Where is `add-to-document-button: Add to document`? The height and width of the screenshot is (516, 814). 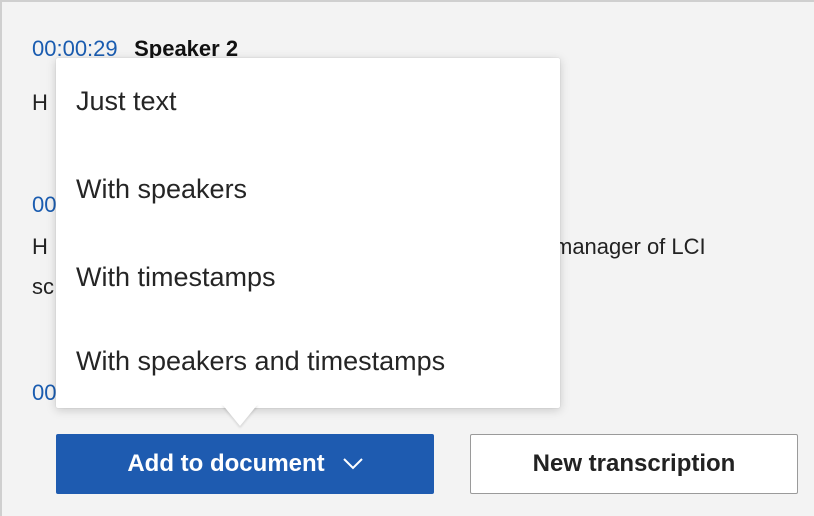
add-to-document-button: Add to document is located at coordinates (245, 464).